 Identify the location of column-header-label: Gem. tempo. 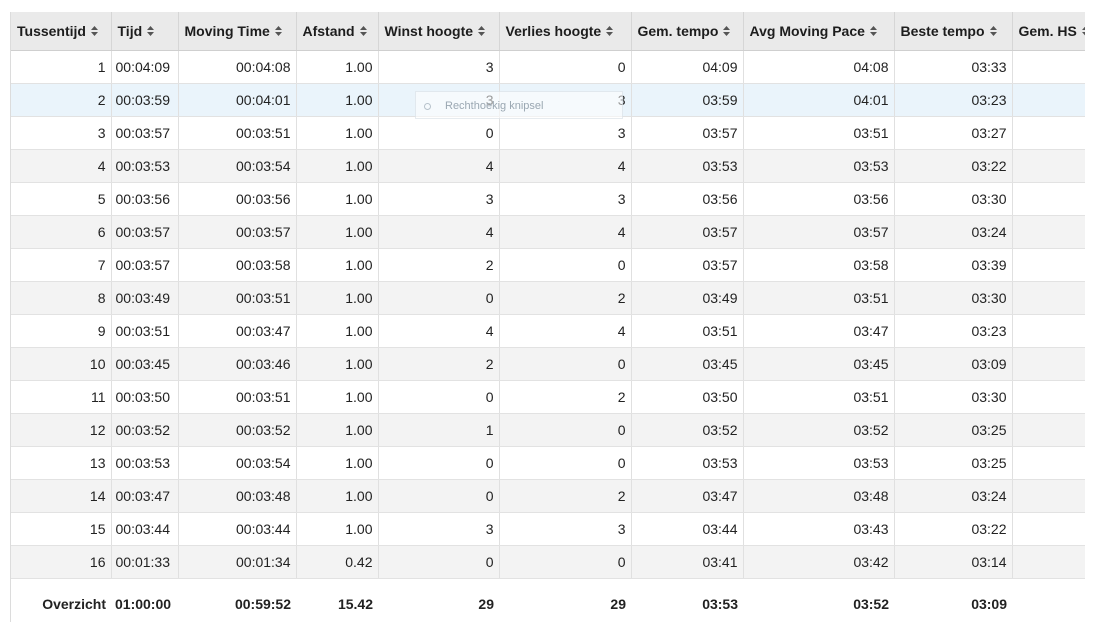
(678, 31).